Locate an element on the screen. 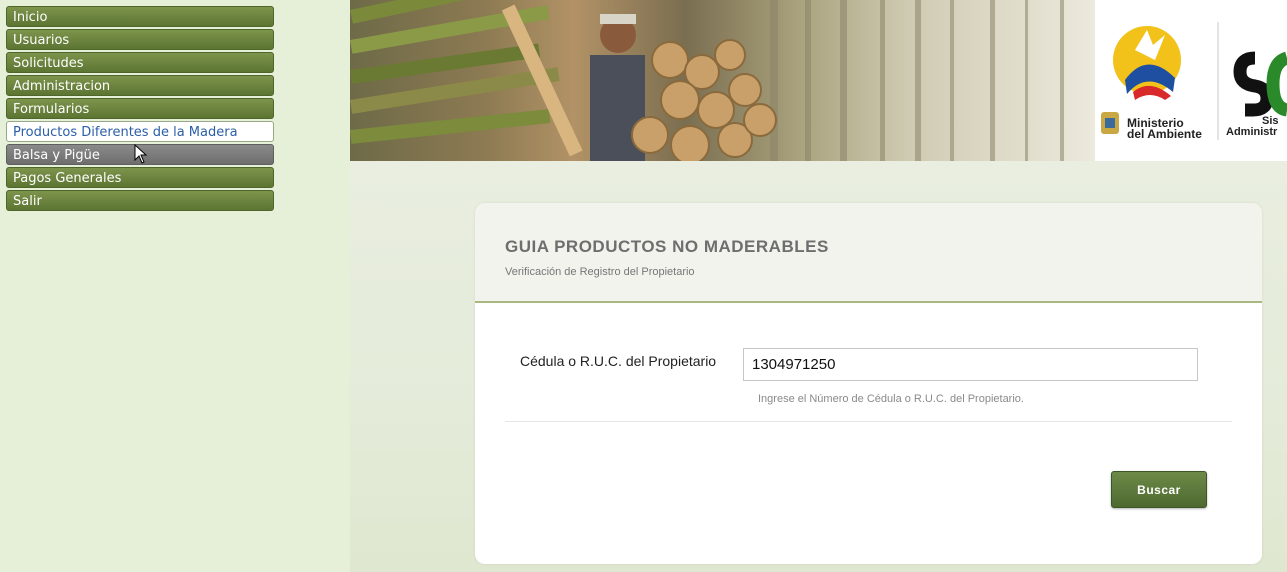 The height and width of the screenshot is (572, 1287). mouse-cursor-icon is located at coordinates (141, 154).